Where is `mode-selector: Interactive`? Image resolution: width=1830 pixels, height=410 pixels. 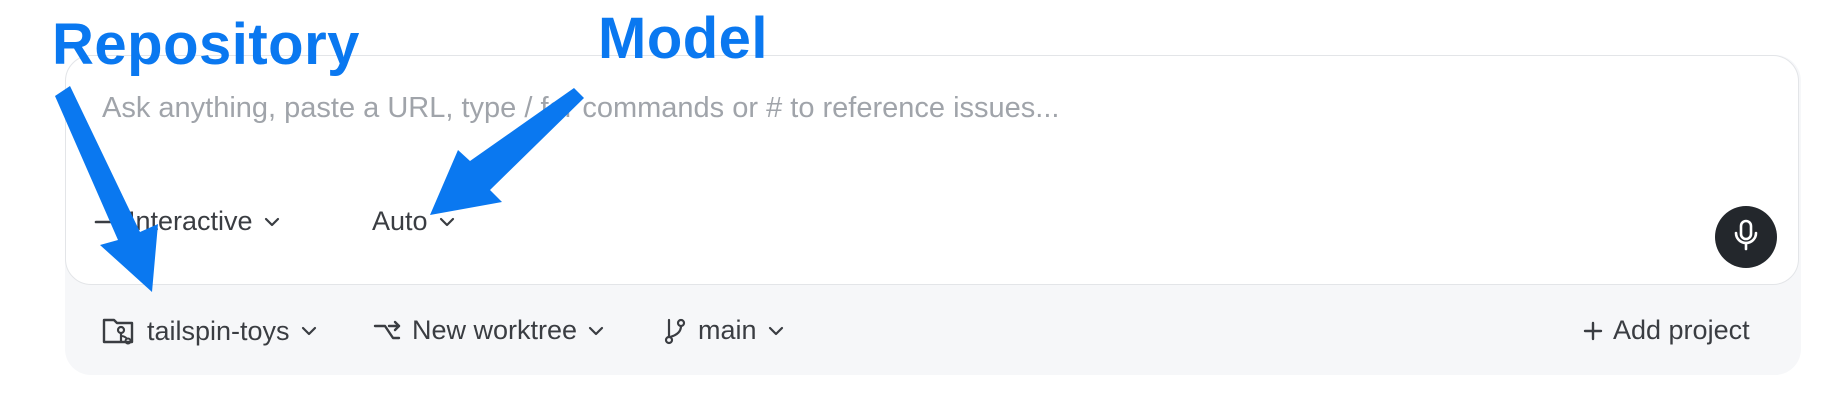 mode-selector: Interactive is located at coordinates (186, 221).